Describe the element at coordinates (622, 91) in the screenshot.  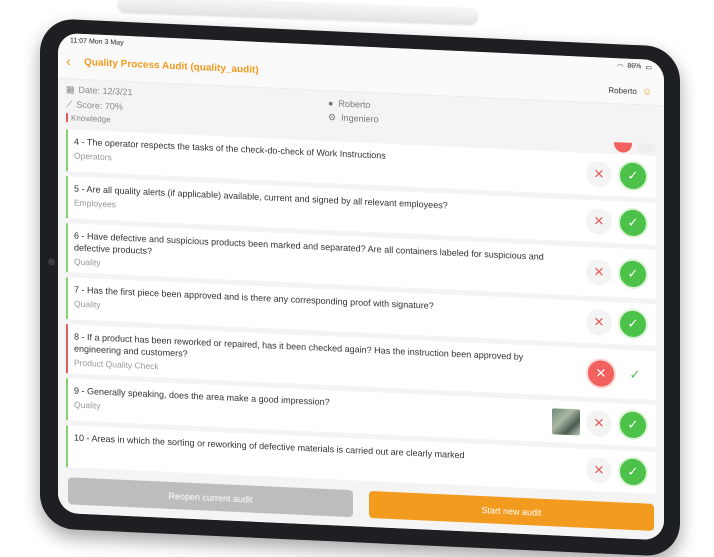
I see `user-name: Roberto` at that location.